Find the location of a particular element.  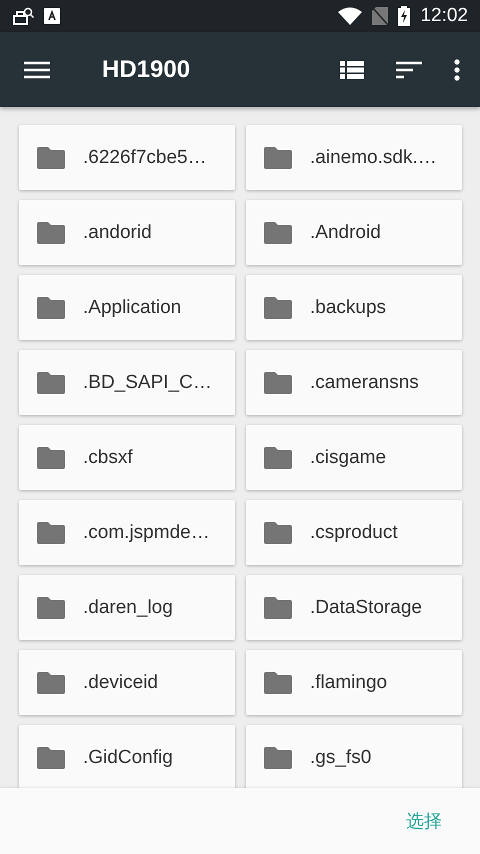

app-title: HD1900 is located at coordinates (147, 70).